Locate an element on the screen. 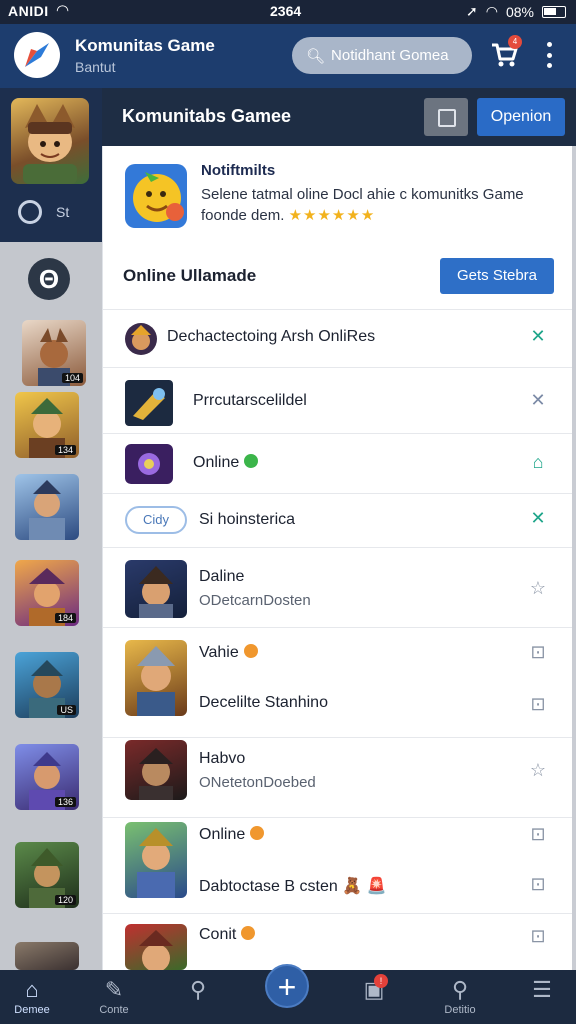 The width and height of the screenshot is (576, 1024). nav-home: ⌂ Demee is located at coordinates (32, 996).